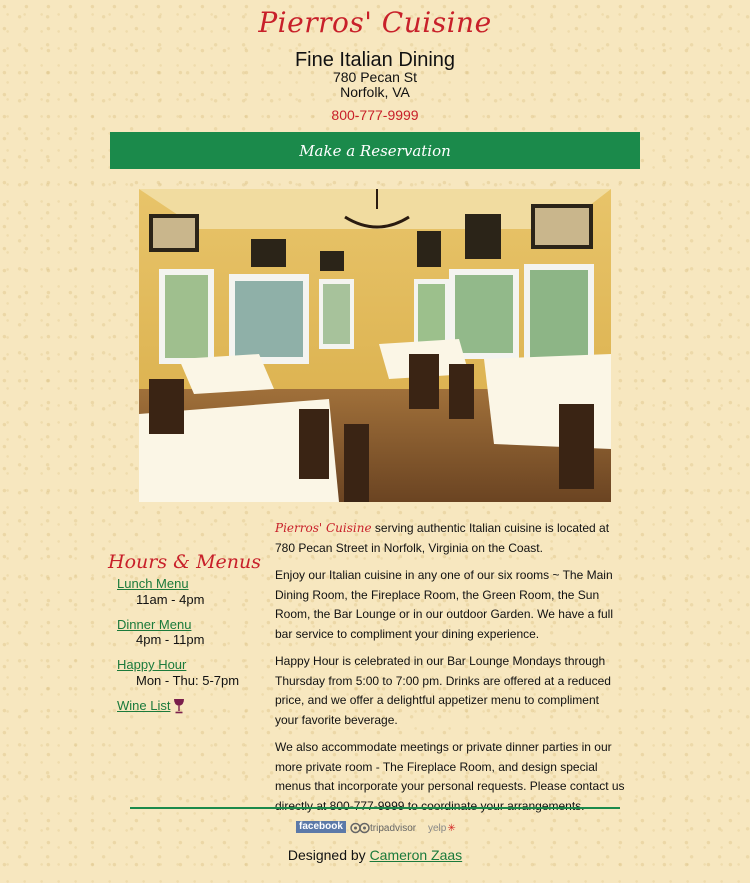 This screenshot has height=883, width=750. I want to click on designer-link: Cameron Zaas, so click(416, 855).